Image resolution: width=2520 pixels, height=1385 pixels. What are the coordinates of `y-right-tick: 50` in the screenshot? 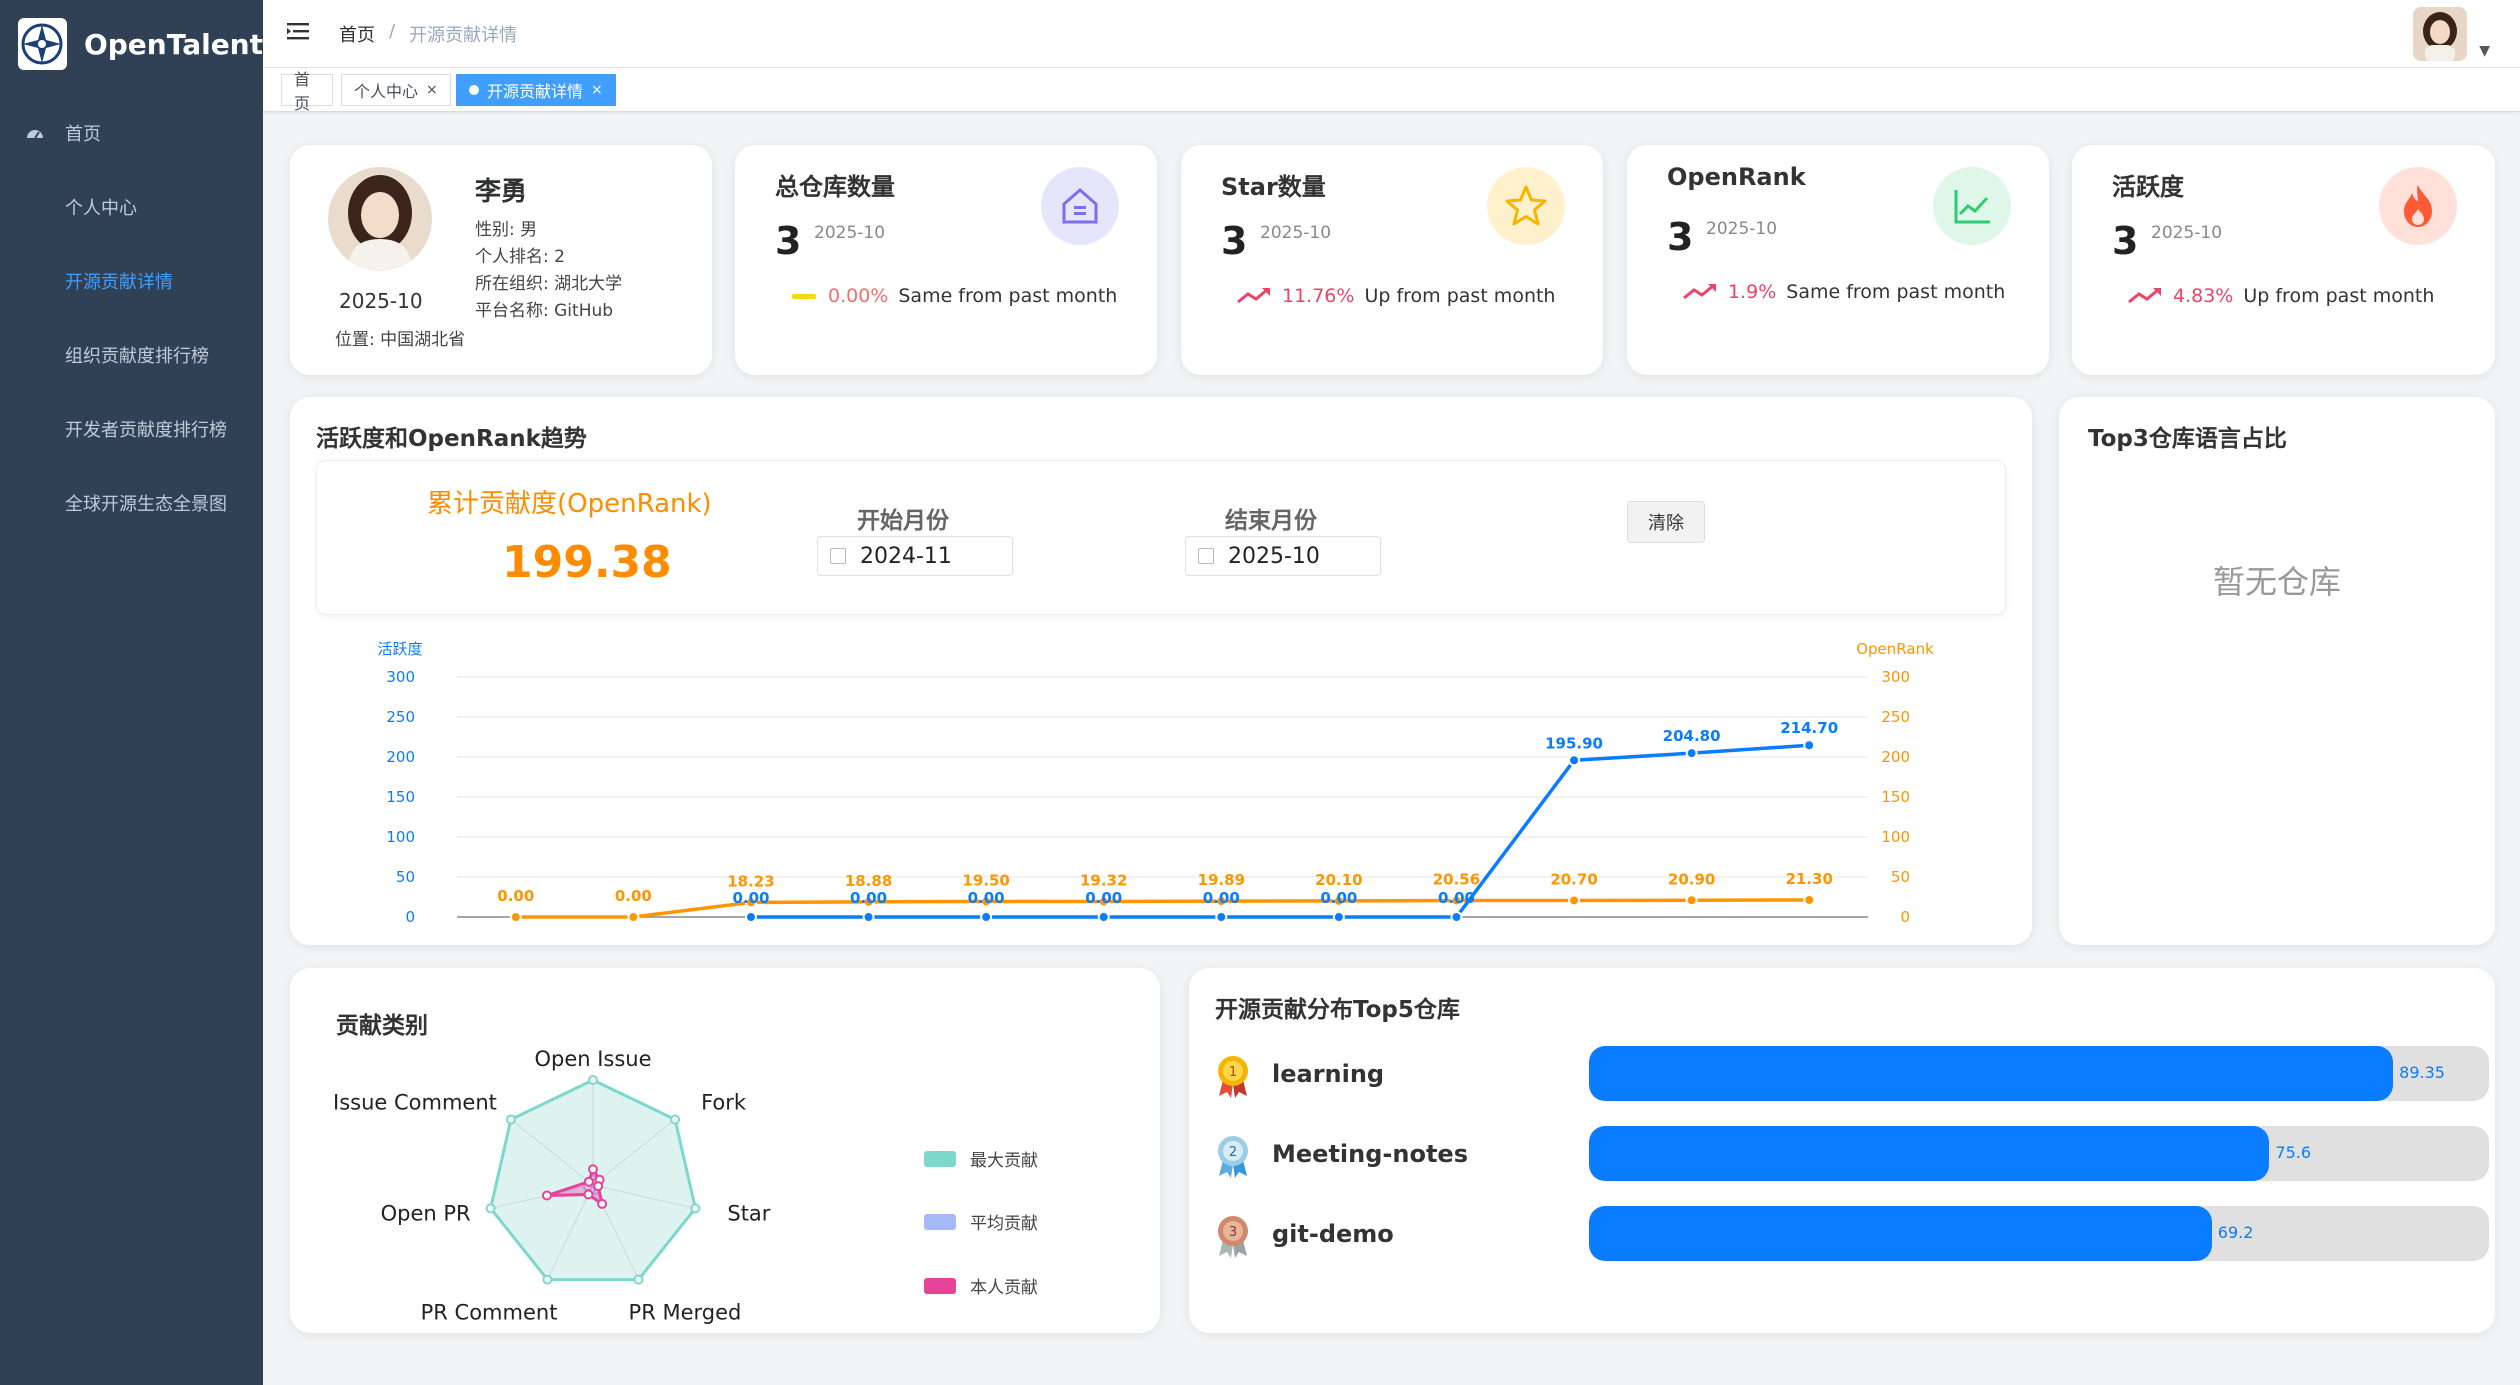 It's located at (1900, 877).